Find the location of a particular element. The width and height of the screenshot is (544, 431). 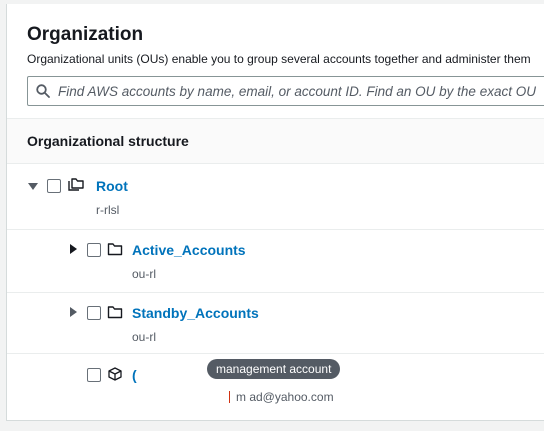

ou-name-link: Standby_Accounts is located at coordinates (195, 313).